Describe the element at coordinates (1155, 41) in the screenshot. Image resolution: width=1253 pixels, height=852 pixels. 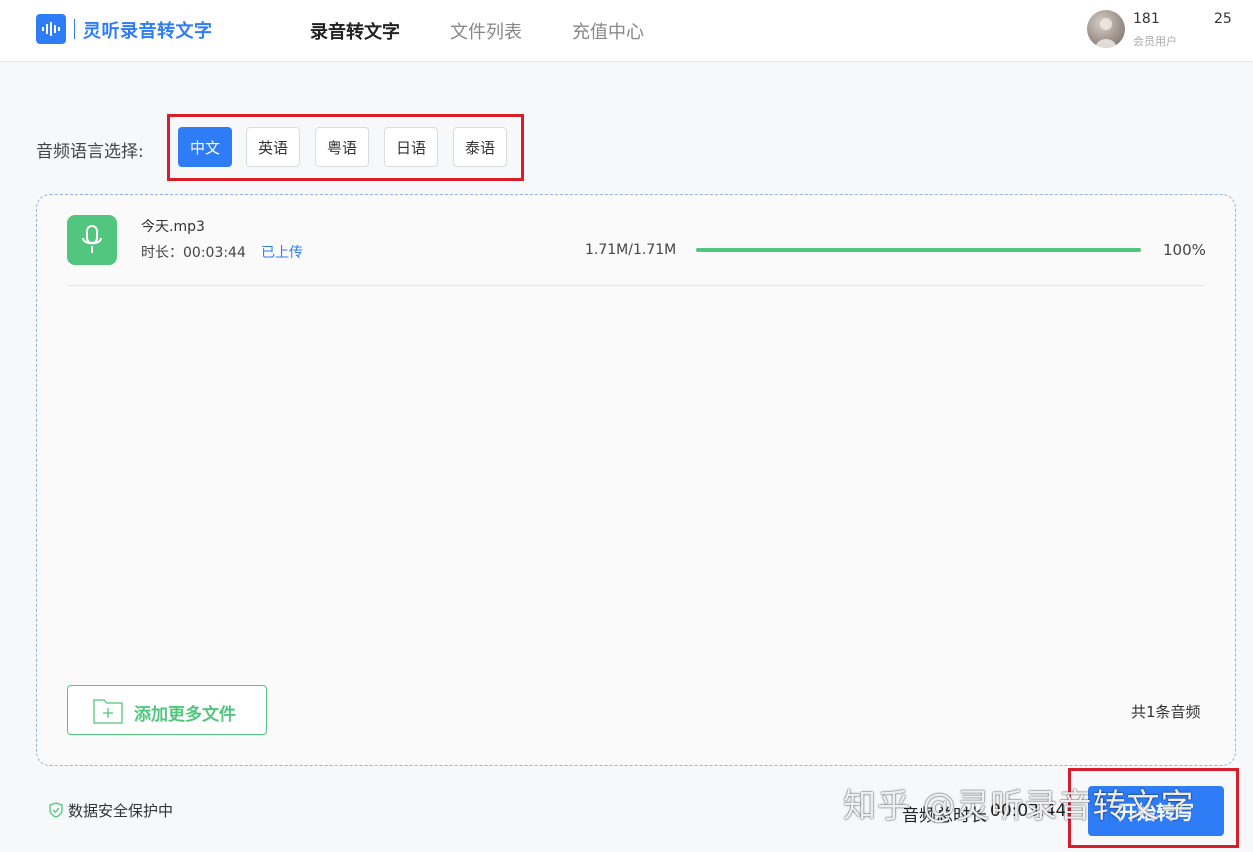
I see `user-role: 会员用户` at that location.